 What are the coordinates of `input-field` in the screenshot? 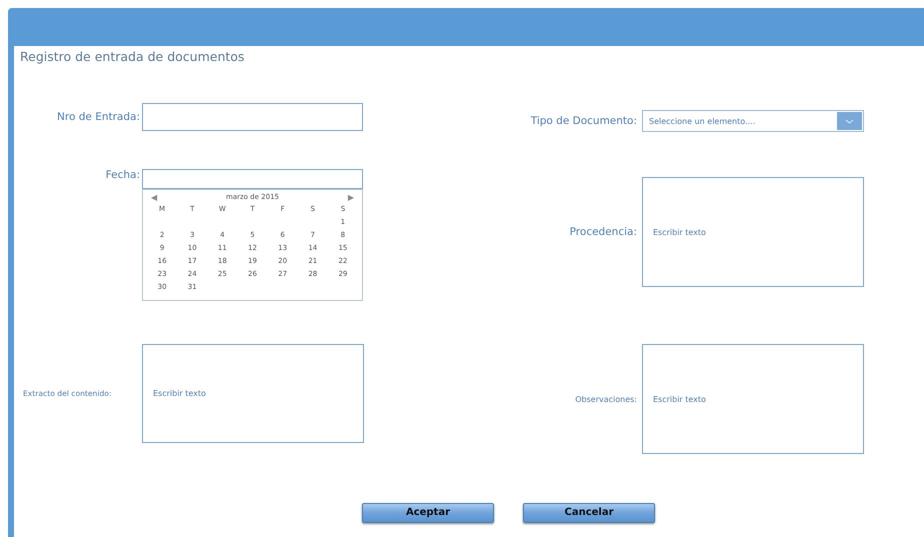 It's located at (252, 117).